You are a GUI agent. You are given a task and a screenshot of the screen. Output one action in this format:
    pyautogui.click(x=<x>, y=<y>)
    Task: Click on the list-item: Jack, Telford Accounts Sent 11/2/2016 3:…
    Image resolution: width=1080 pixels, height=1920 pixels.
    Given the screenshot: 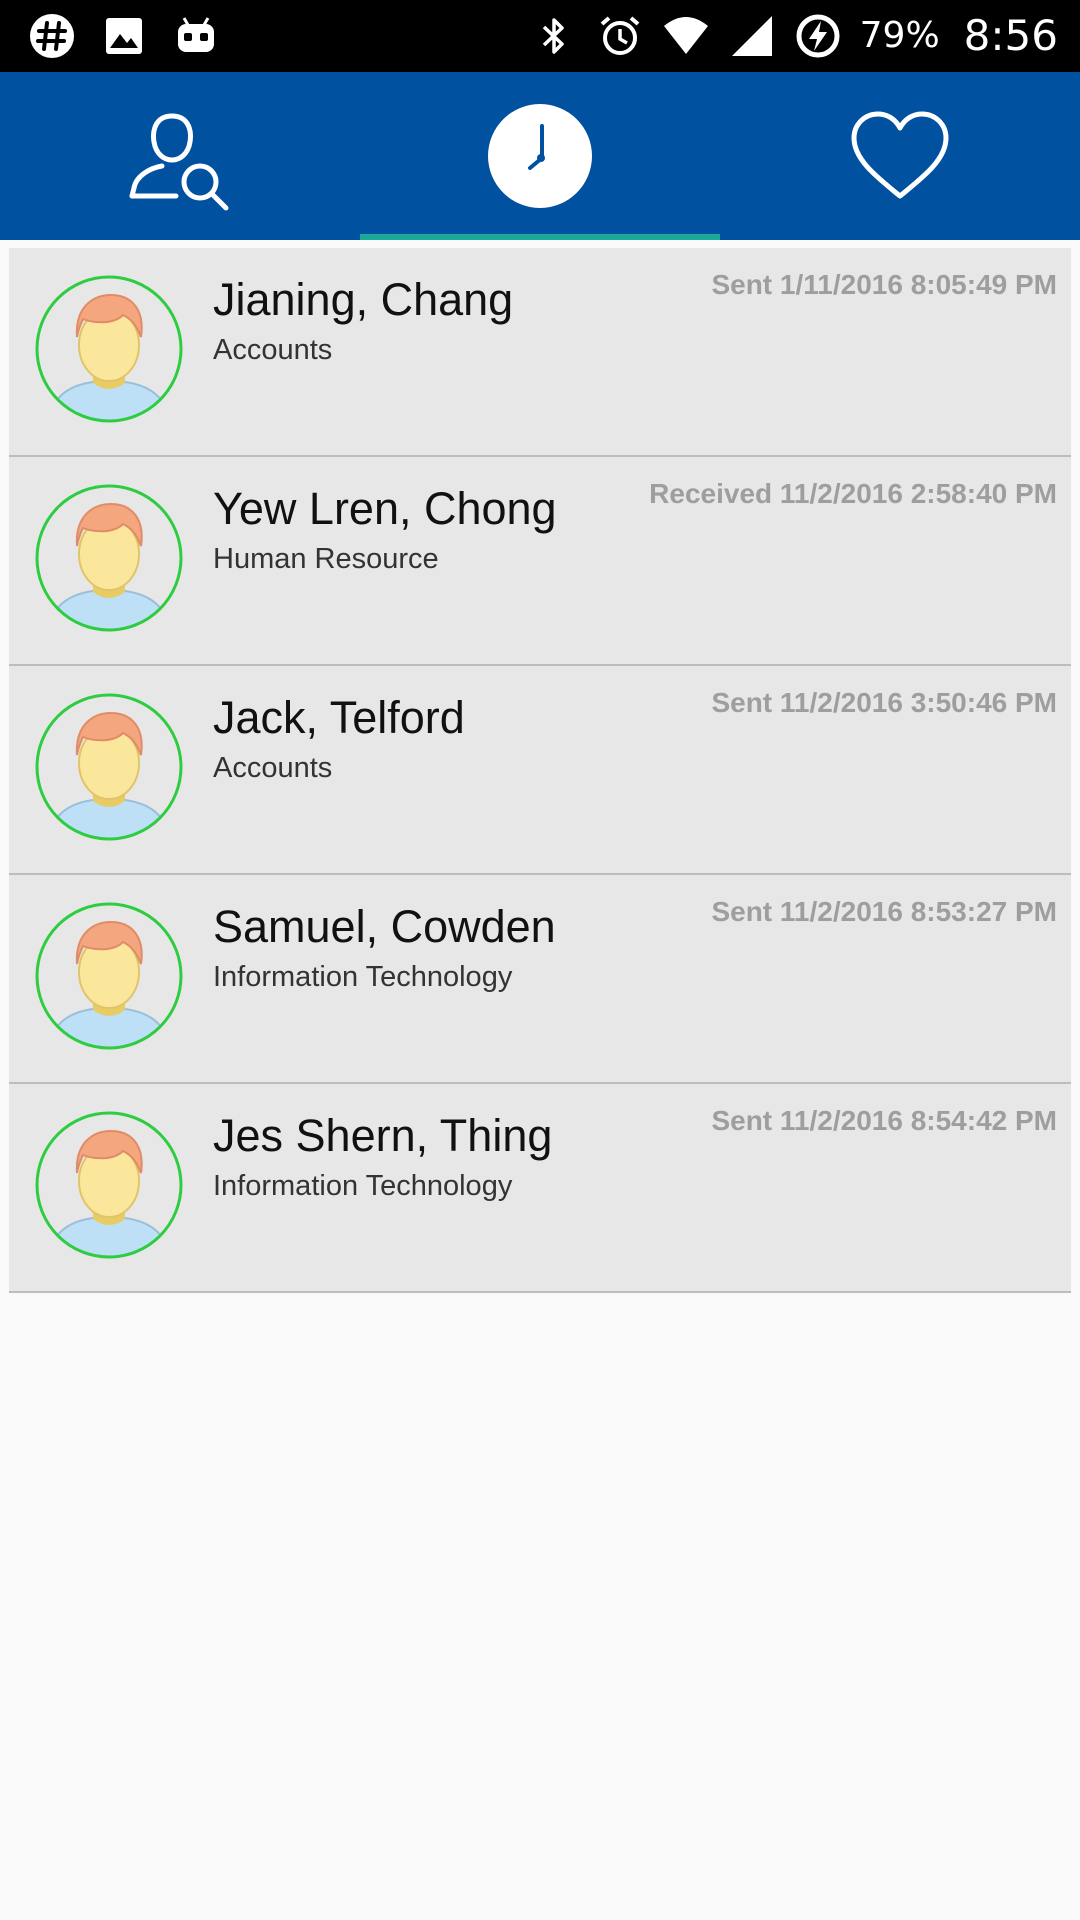 What is the action you would take?
    pyautogui.click(x=540, y=770)
    